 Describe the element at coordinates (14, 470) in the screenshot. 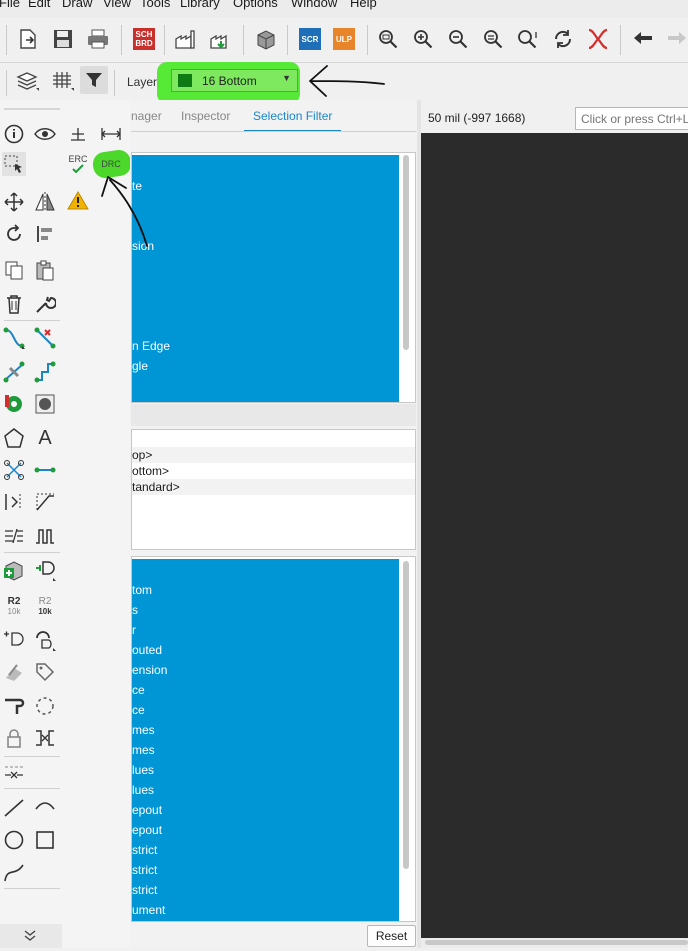

I see `signal-icon` at that location.